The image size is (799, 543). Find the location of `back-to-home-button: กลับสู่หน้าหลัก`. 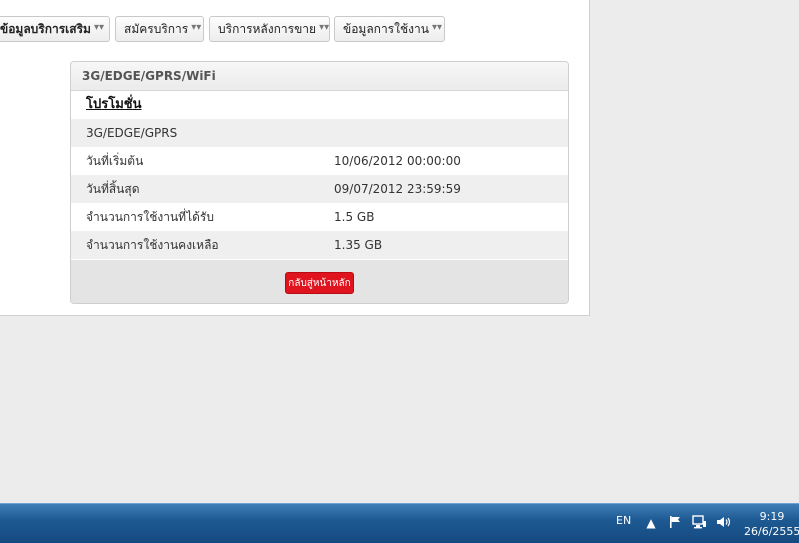

back-to-home-button: กลับสู่หน้าหลัก is located at coordinates (319, 283).